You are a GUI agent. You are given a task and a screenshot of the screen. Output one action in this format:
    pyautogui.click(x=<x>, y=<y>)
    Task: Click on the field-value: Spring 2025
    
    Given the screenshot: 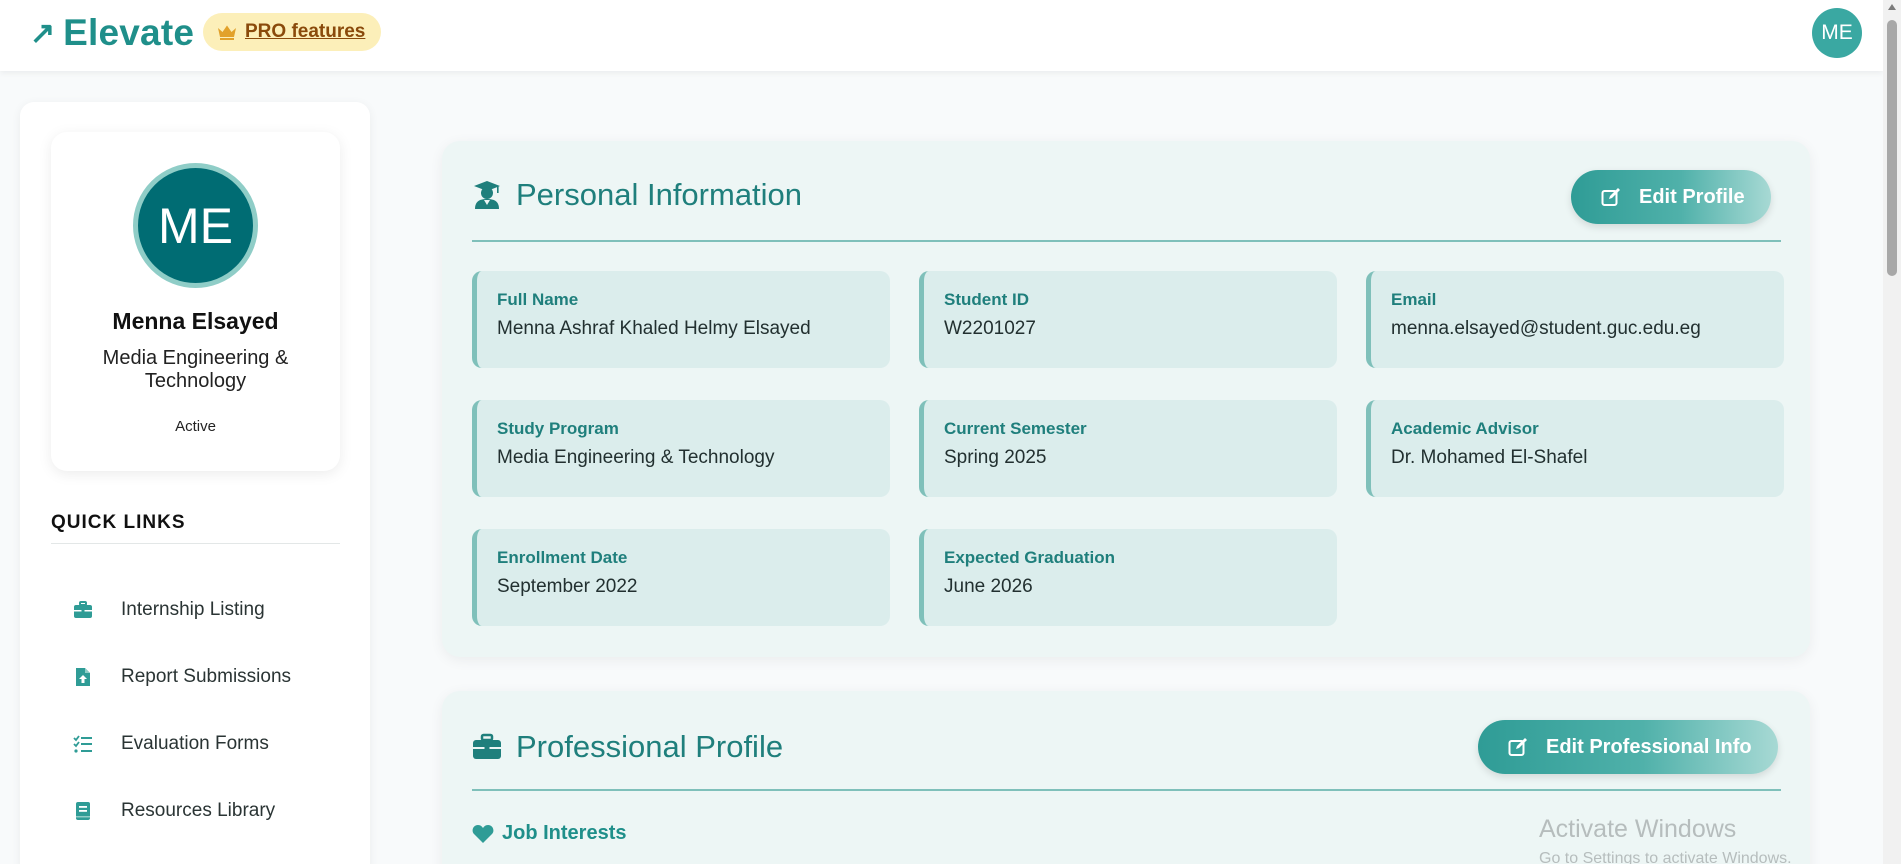 What is the action you would take?
    pyautogui.click(x=995, y=457)
    